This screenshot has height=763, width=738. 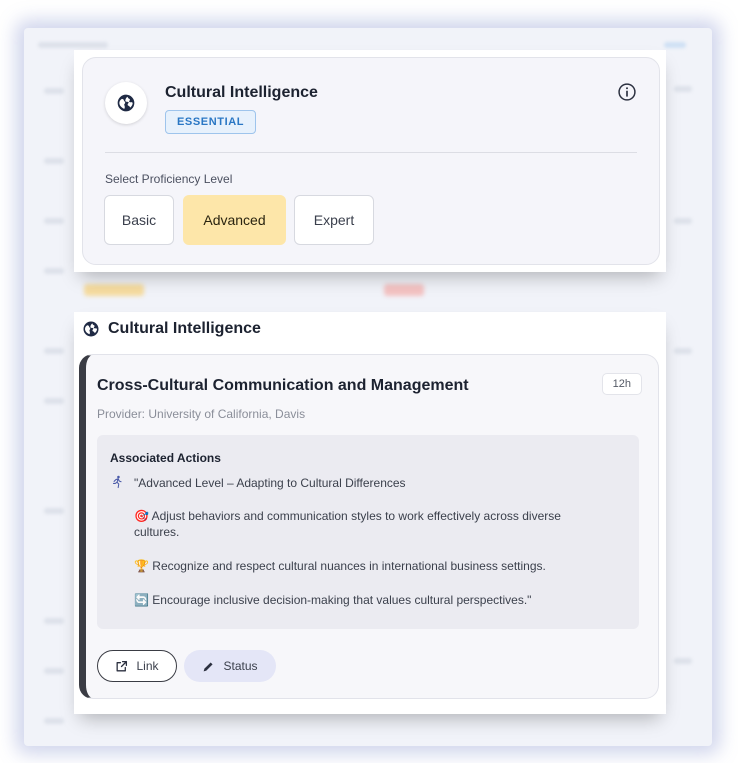 I want to click on section-title: Cultural Intelligence, so click(x=184, y=328).